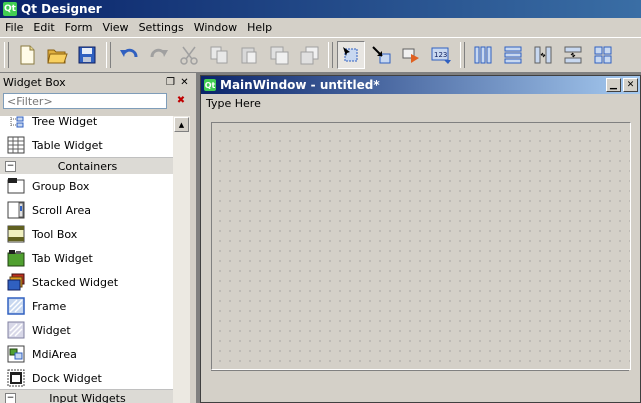  Describe the element at coordinates (61, 9) in the screenshot. I see `app-title: Qt Designer` at that location.